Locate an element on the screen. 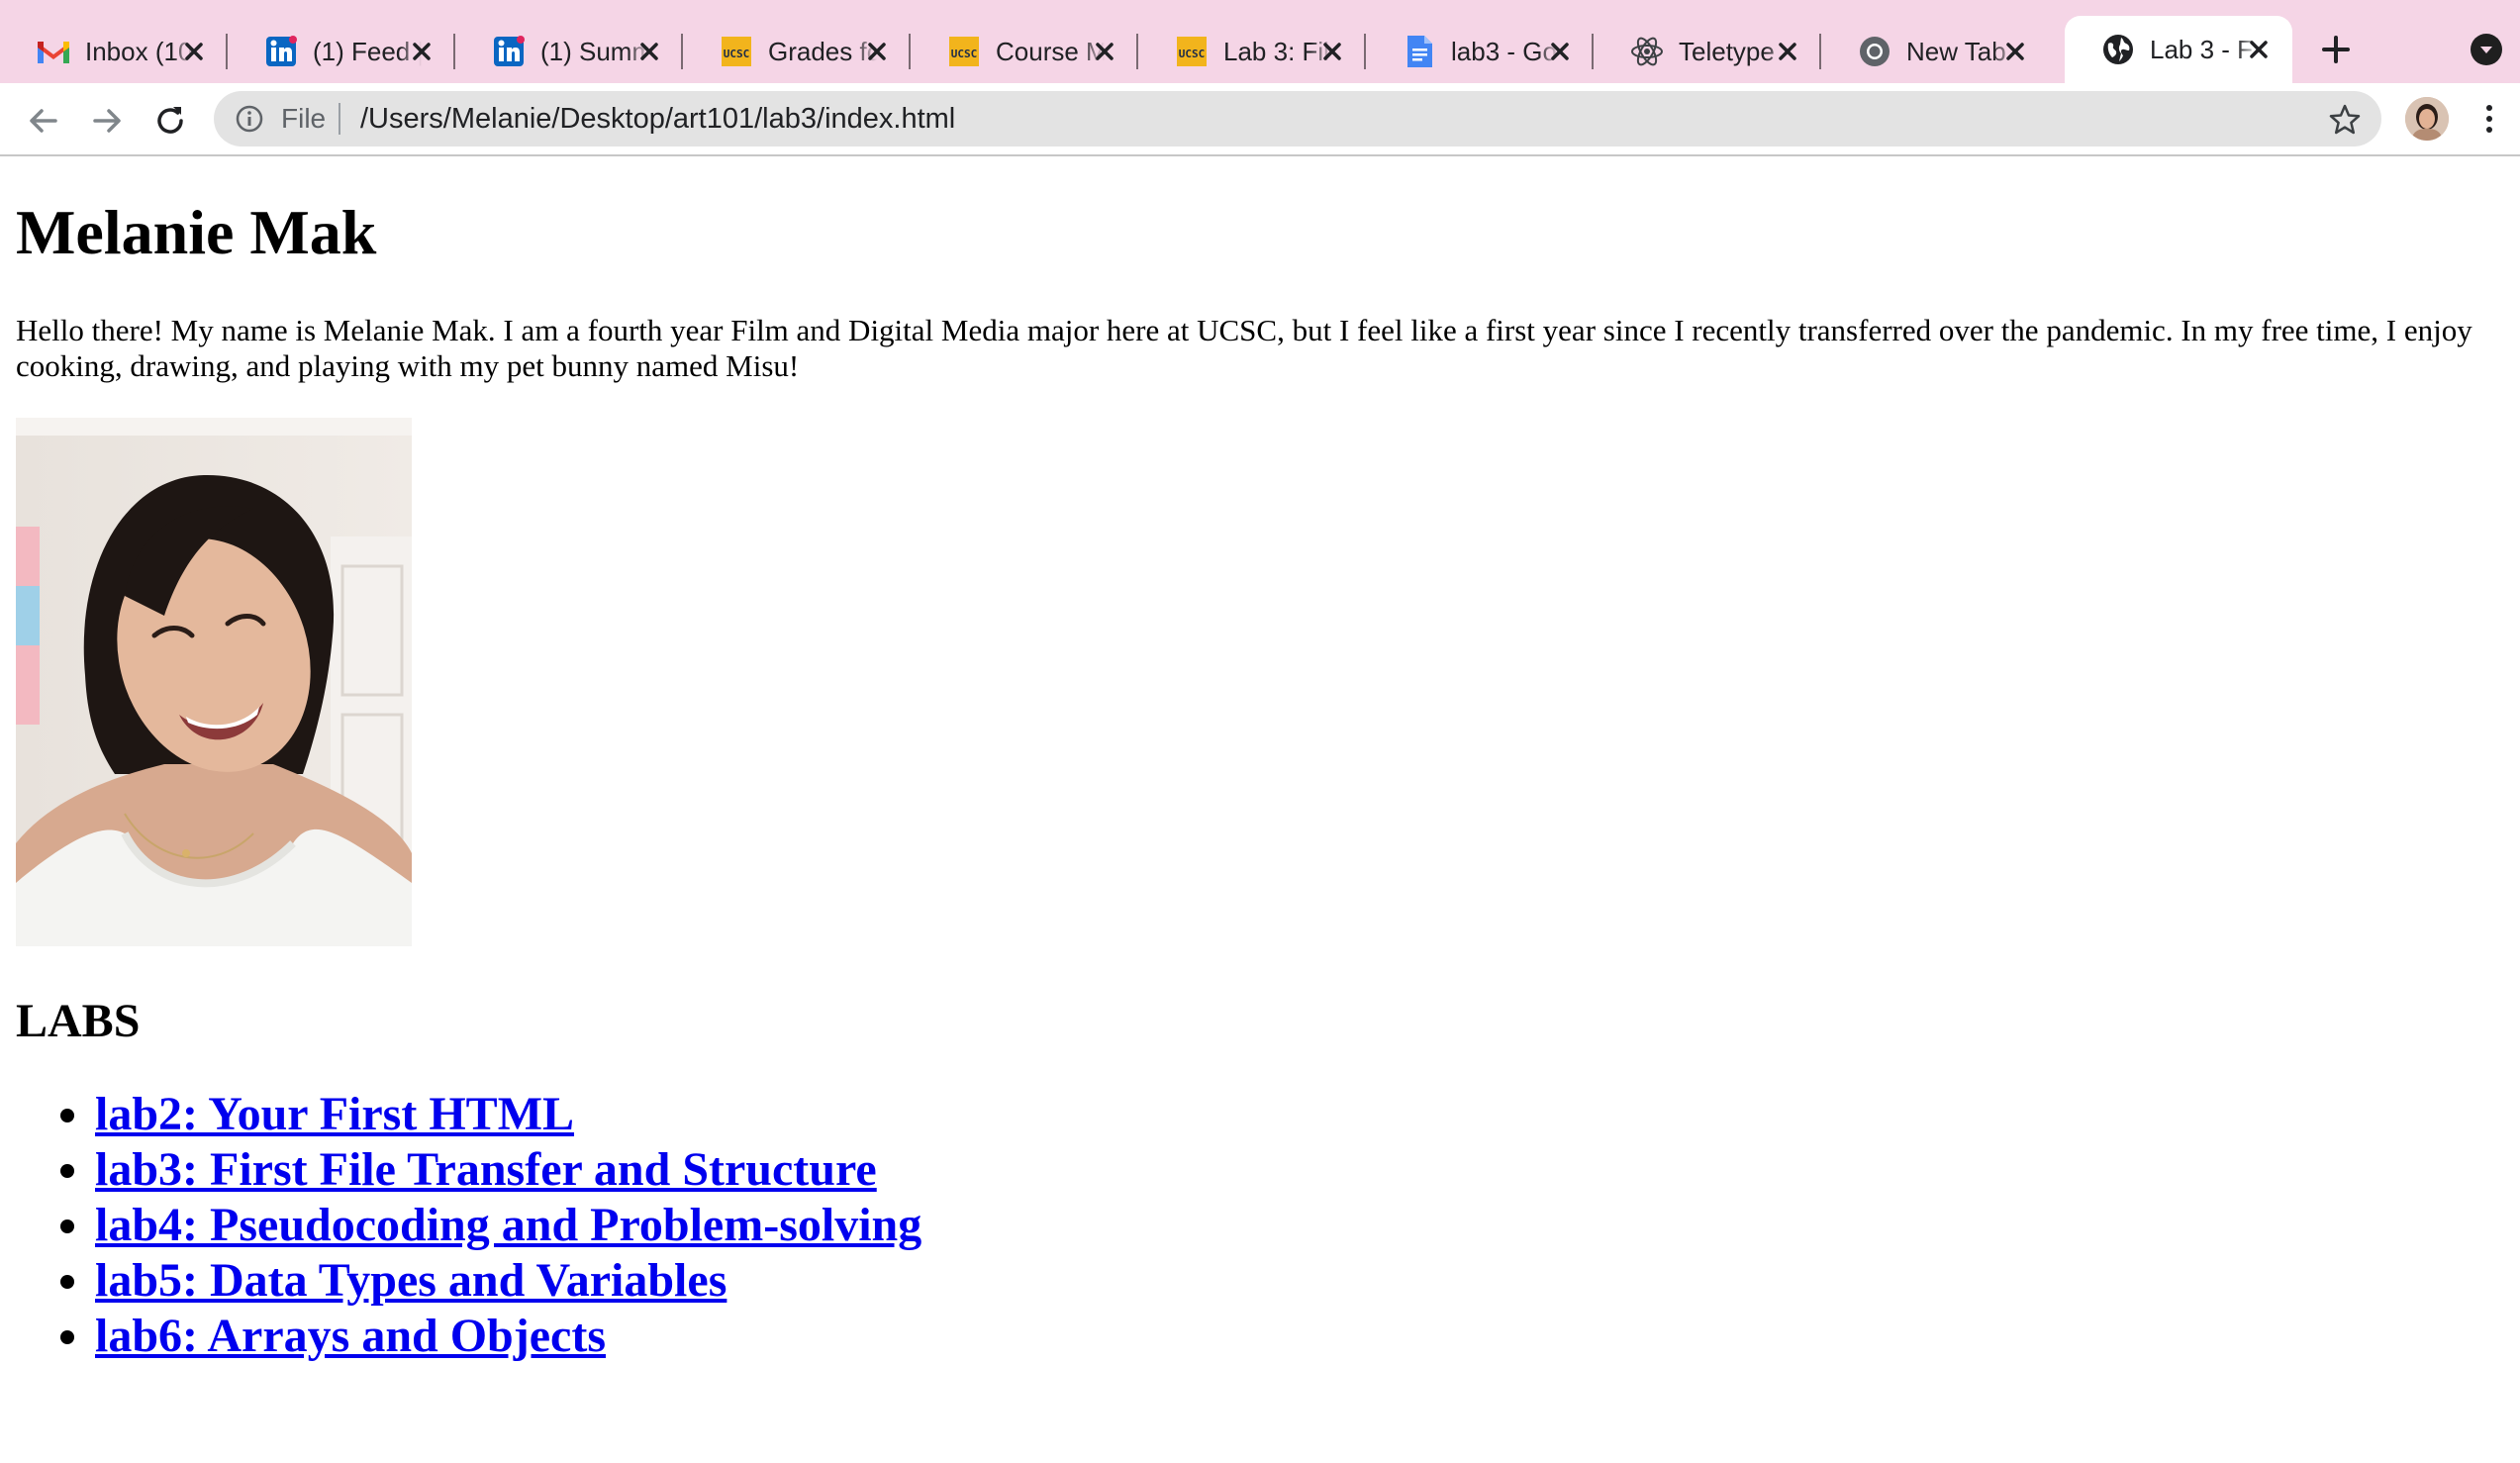 This screenshot has width=2520, height=1463. forward-arrow-icon is located at coordinates (107, 121).